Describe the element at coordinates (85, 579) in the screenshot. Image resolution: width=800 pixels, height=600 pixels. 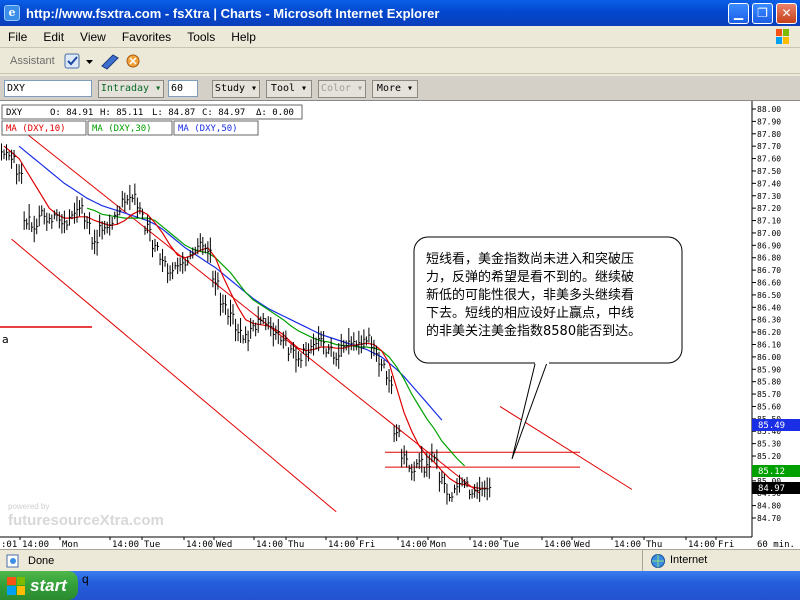
I see `taskbar-item: q` at that location.